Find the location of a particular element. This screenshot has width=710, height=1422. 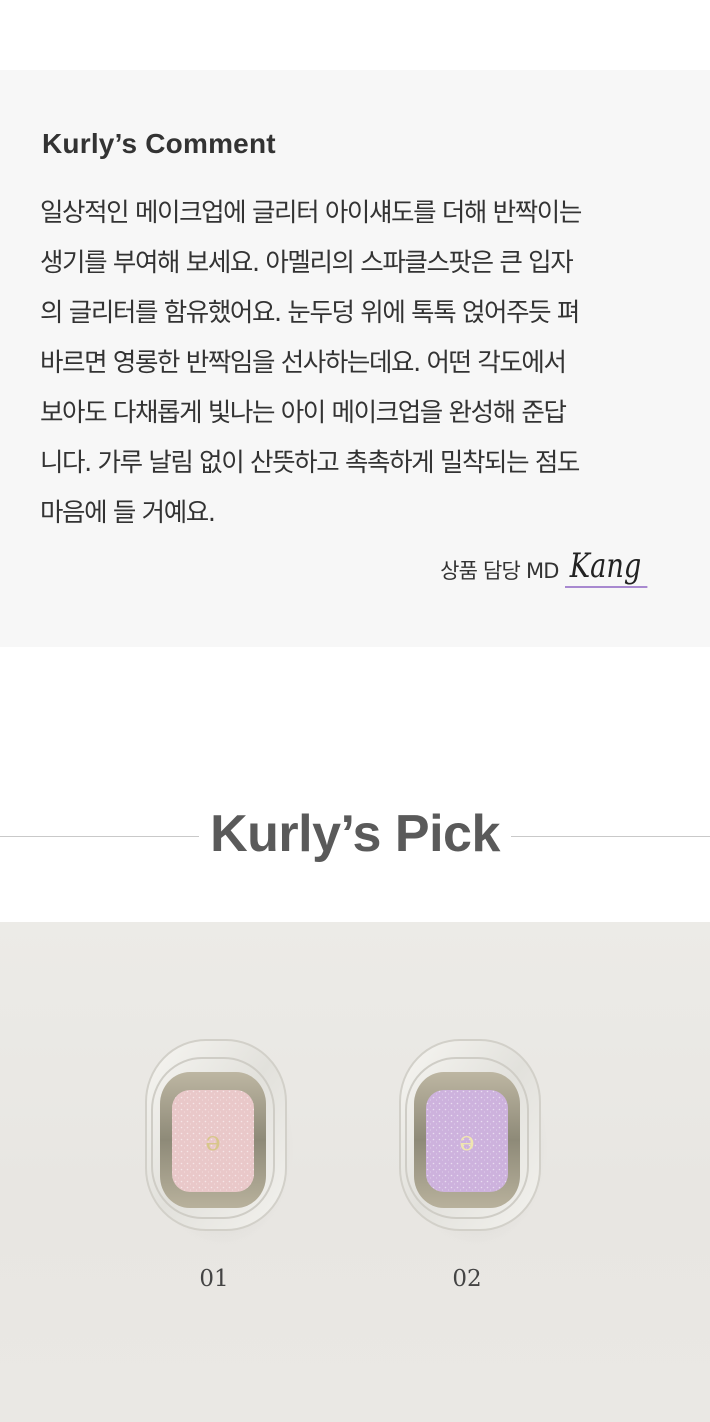

product-1: ə is located at coordinates (219, 1143).